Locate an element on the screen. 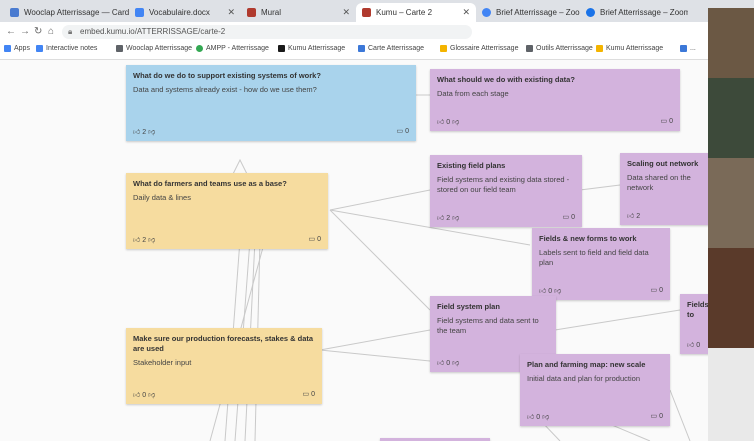  url-input: 🔒︎ embed.kumu.io/ATTERRISSAGE/carte-2 is located at coordinates (267, 32).